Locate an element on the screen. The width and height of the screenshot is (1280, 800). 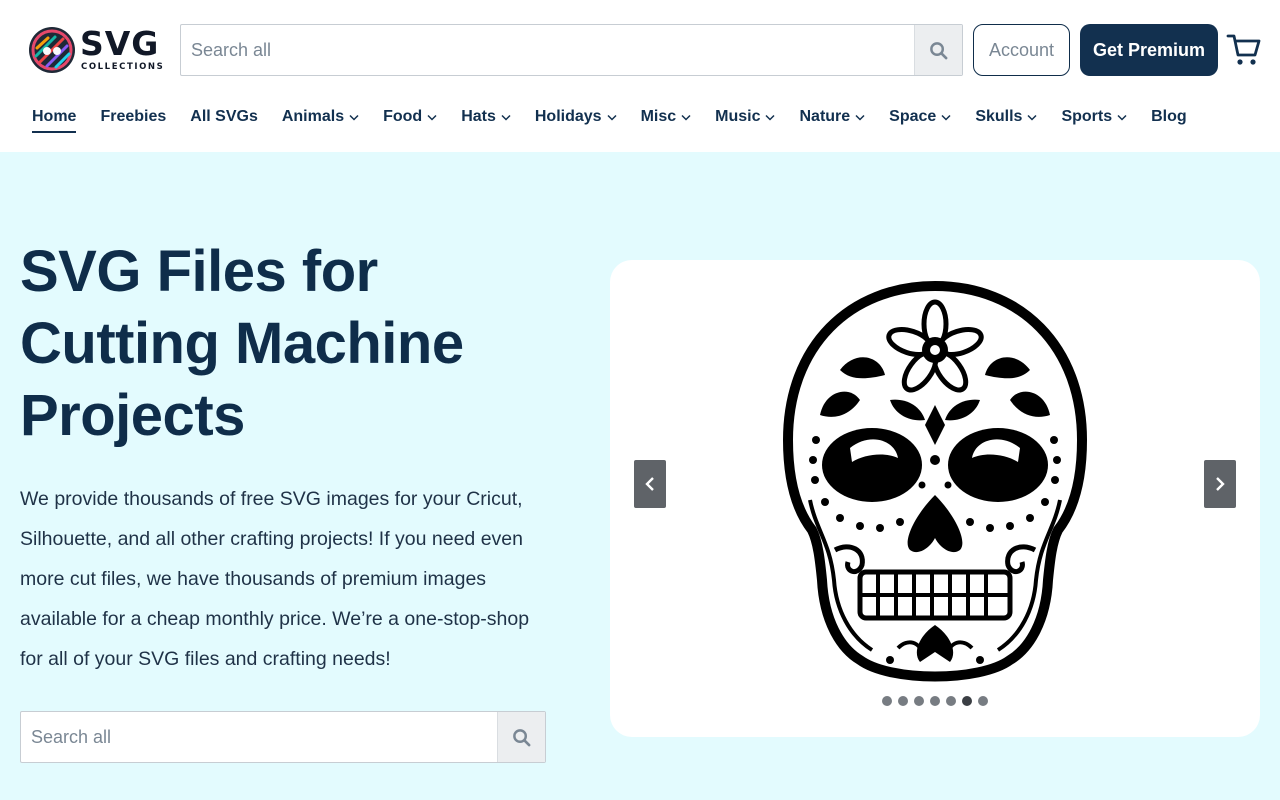
nav-music: Music is located at coordinates (745, 117).